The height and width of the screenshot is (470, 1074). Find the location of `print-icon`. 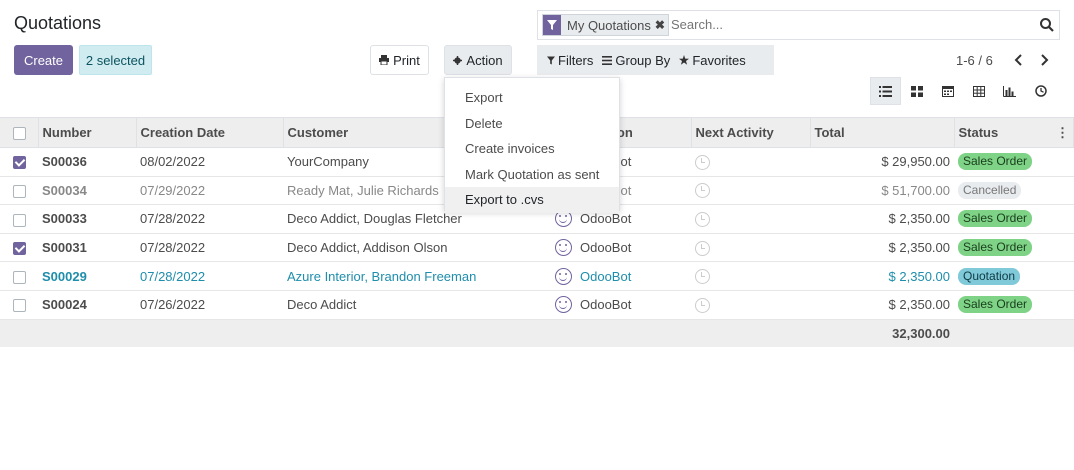

print-icon is located at coordinates (384, 60).